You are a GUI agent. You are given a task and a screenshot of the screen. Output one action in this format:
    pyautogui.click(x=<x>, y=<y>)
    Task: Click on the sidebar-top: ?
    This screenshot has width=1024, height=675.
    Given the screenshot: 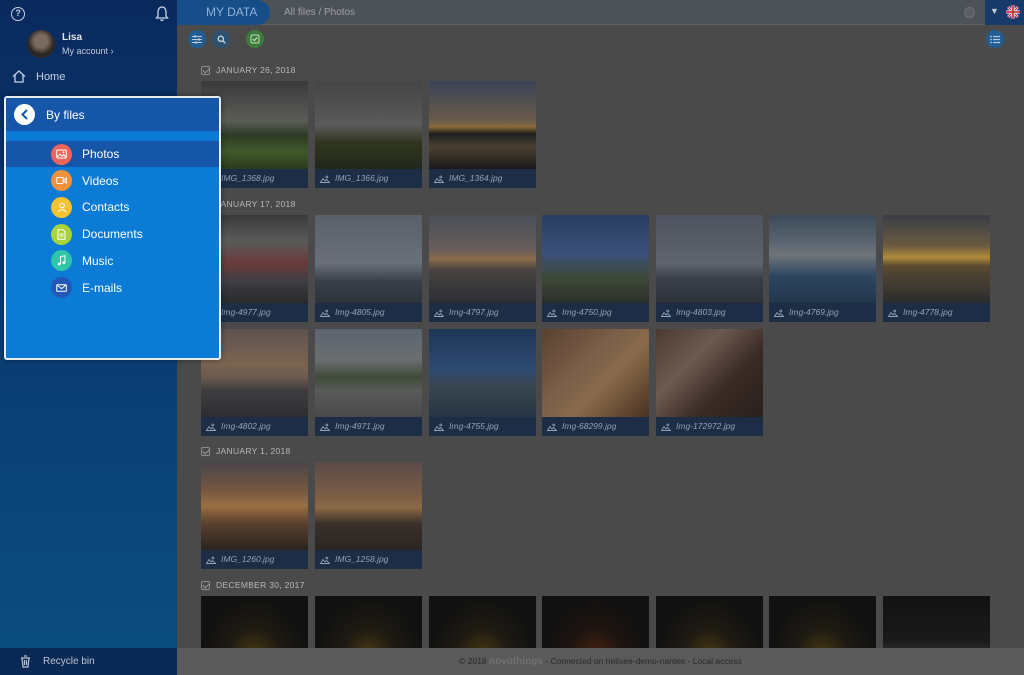 What is the action you would take?
    pyautogui.click(x=88, y=14)
    